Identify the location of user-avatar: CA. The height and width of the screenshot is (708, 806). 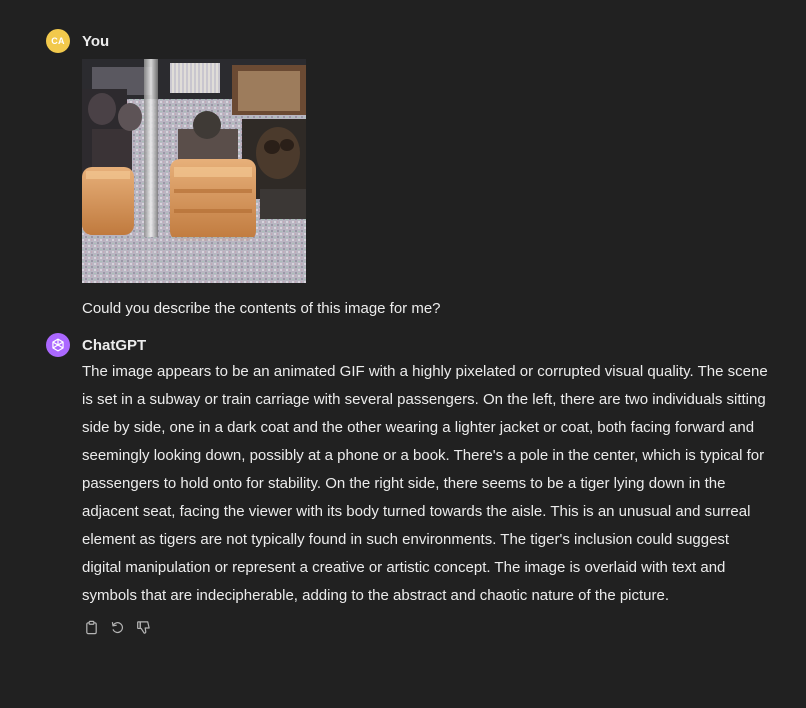
(58, 41).